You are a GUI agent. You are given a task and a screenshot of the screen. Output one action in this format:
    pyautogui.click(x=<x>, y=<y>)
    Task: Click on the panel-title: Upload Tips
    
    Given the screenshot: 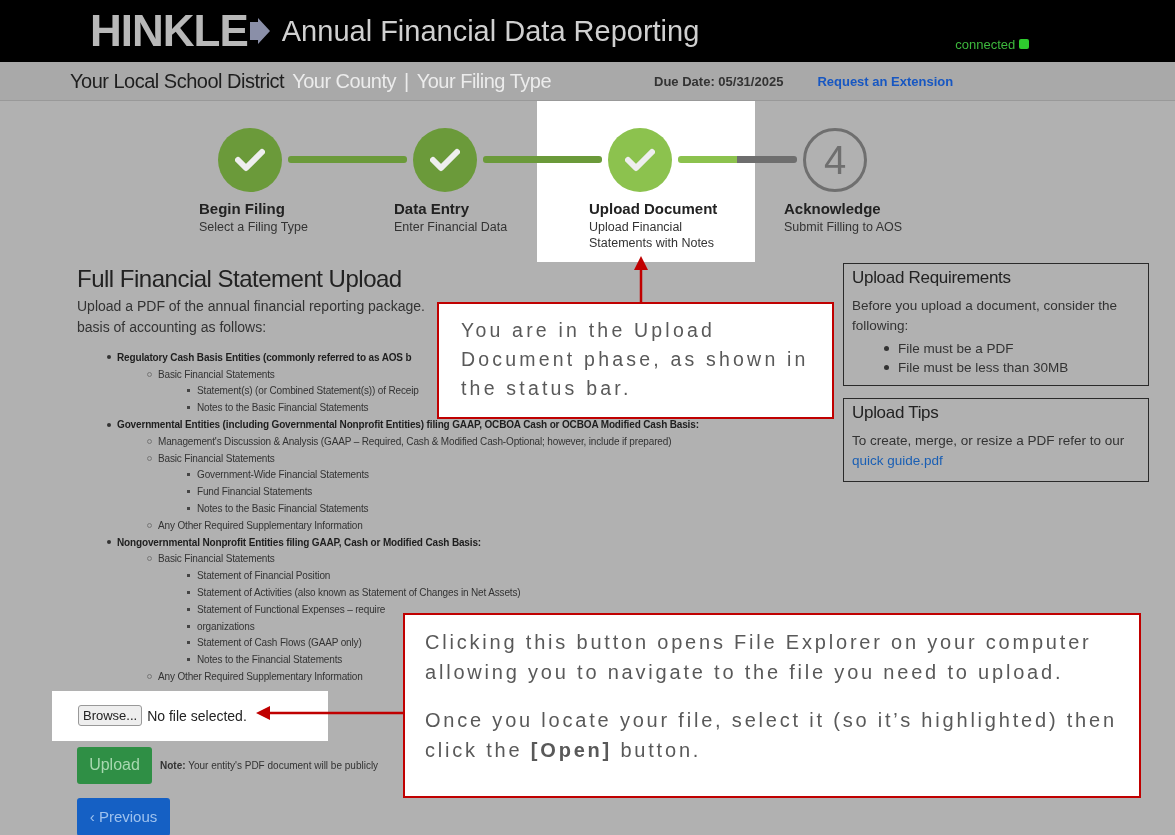 What is the action you would take?
    pyautogui.click(x=896, y=412)
    